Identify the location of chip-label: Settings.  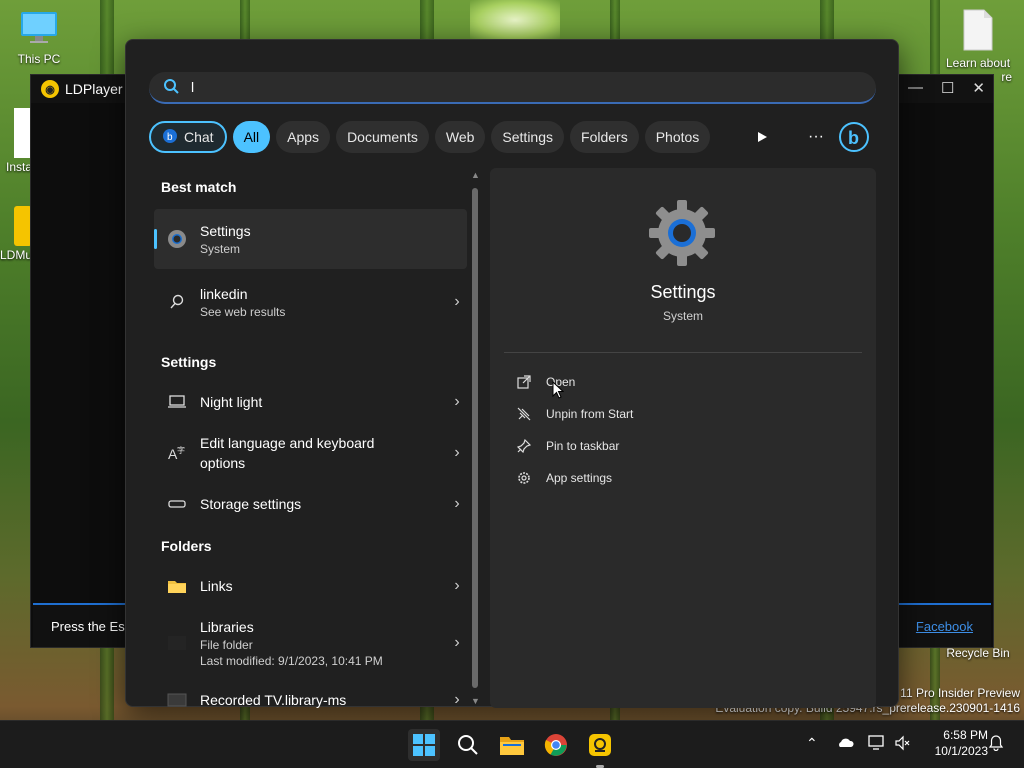
(528, 137).